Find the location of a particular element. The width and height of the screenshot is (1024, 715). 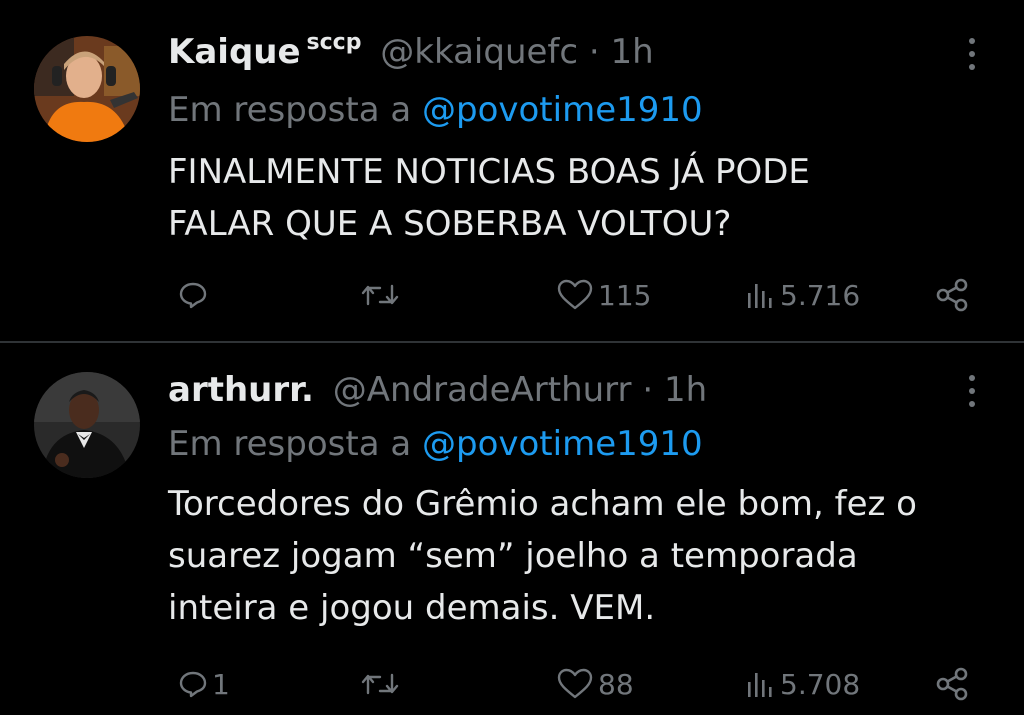

user-handle: @kkaiquefc is located at coordinates (479, 52).